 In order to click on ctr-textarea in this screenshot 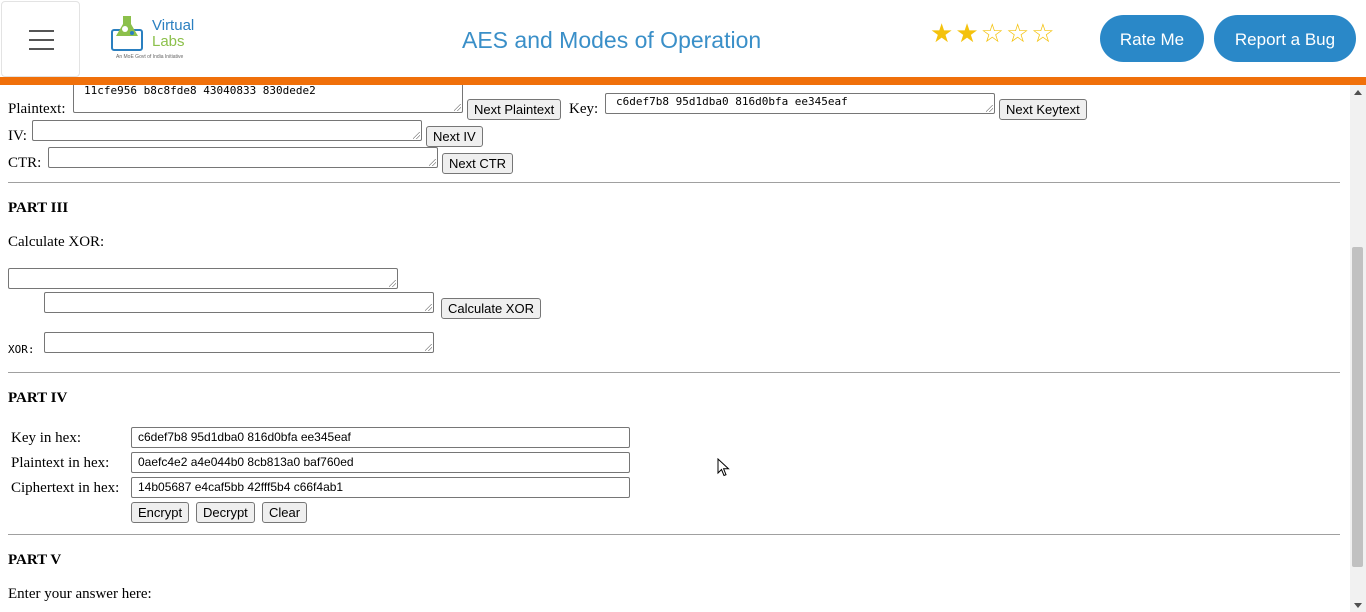, I will do `click(243, 157)`.